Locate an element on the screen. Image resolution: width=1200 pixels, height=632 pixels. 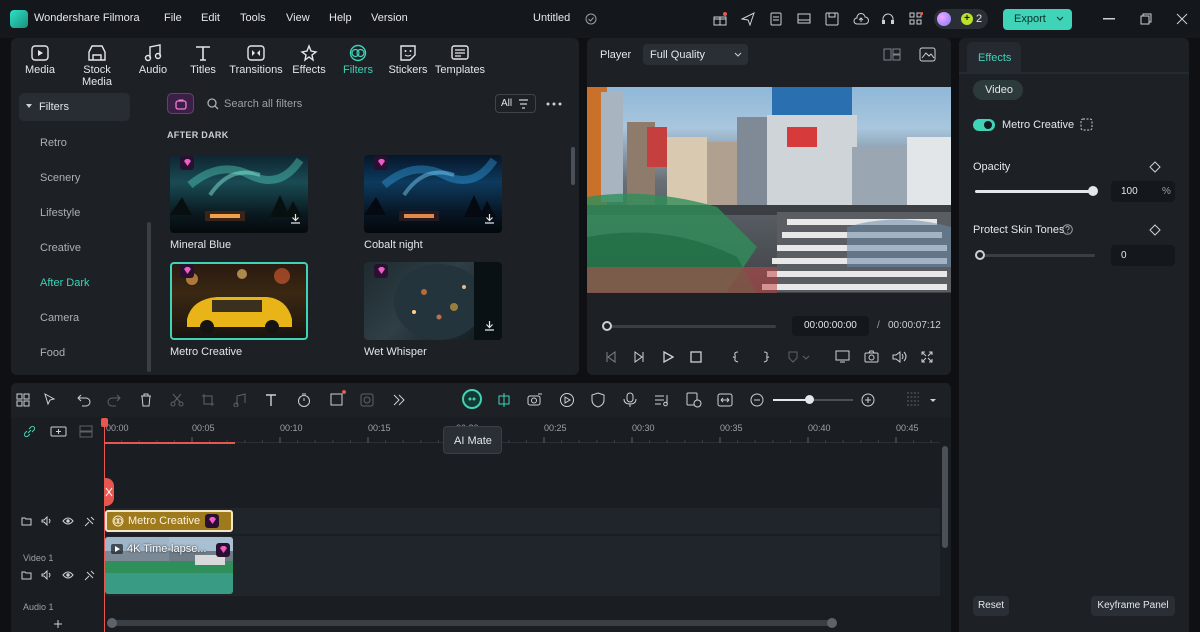
current-time-display: 00:00:00:00 is located at coordinates (830, 326).